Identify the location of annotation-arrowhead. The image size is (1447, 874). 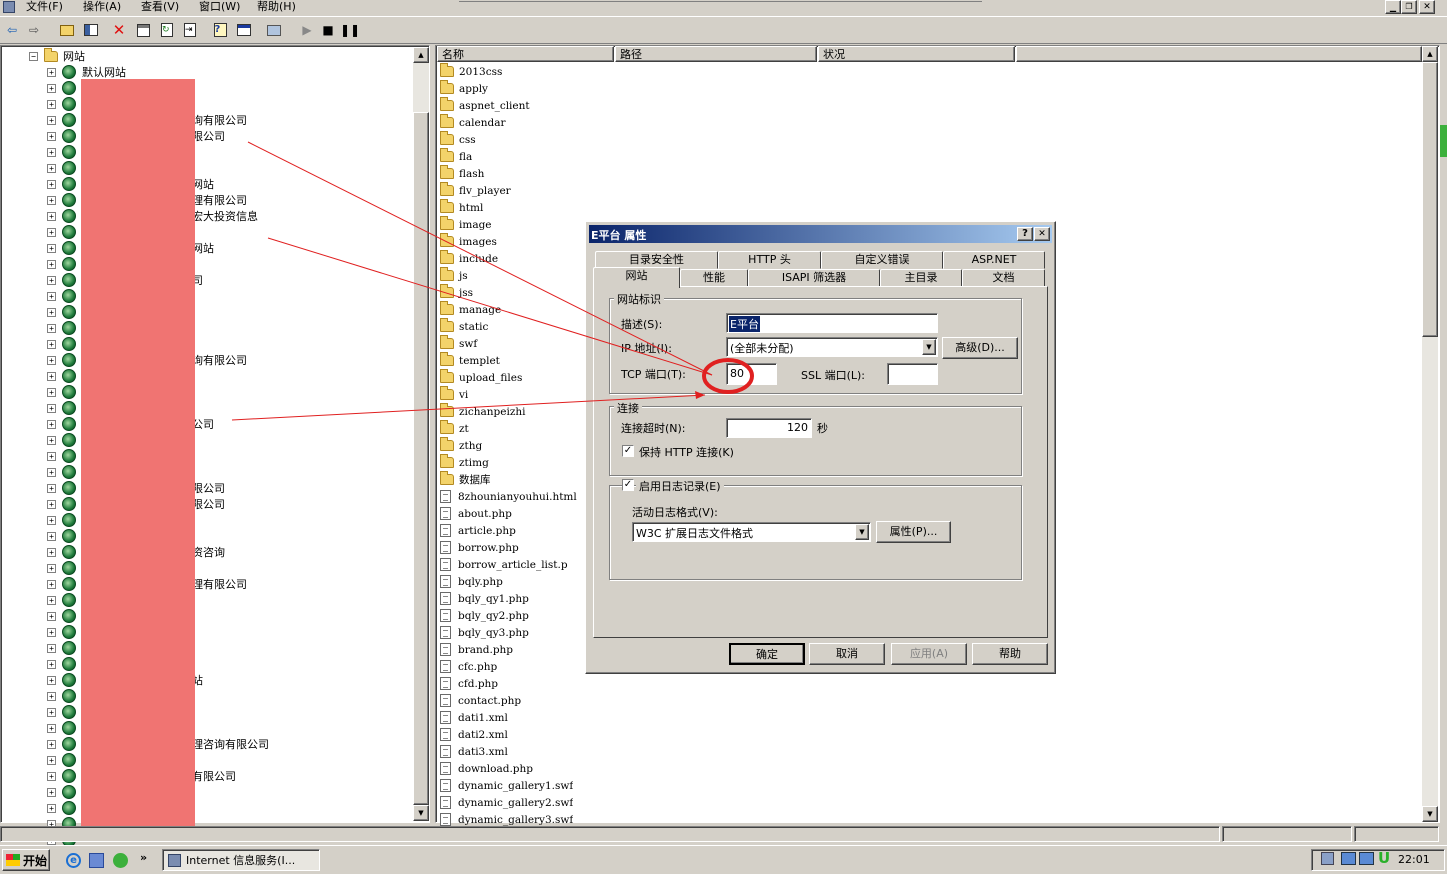
(700, 395).